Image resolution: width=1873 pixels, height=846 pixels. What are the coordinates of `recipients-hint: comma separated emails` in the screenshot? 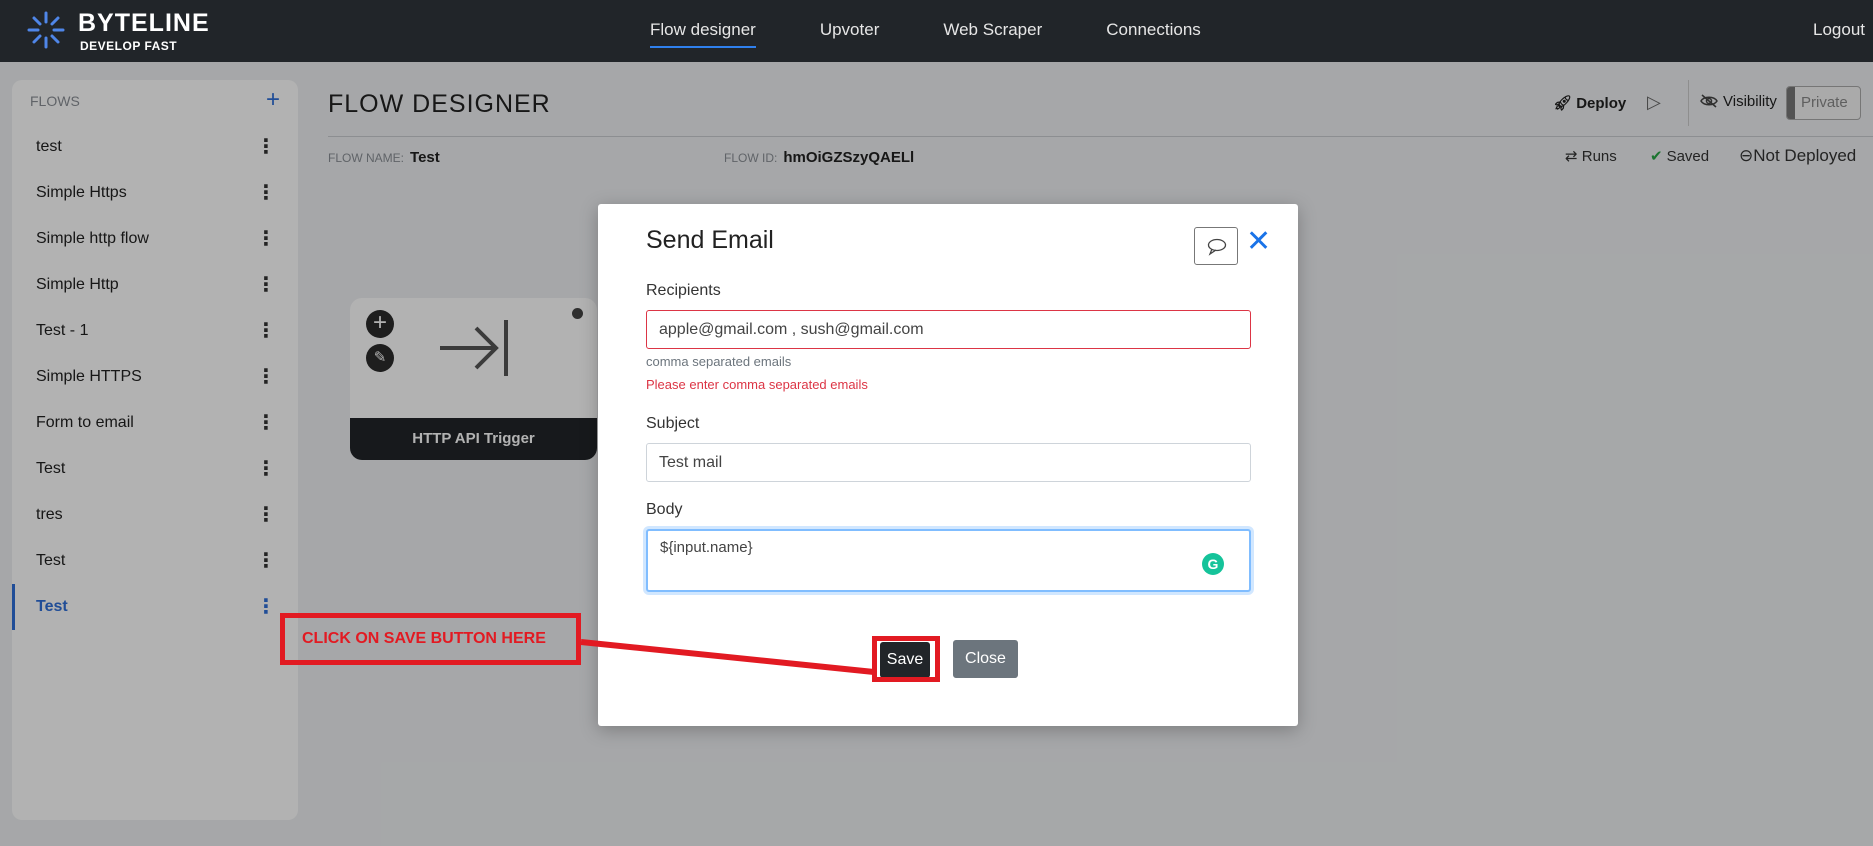 It's located at (719, 361).